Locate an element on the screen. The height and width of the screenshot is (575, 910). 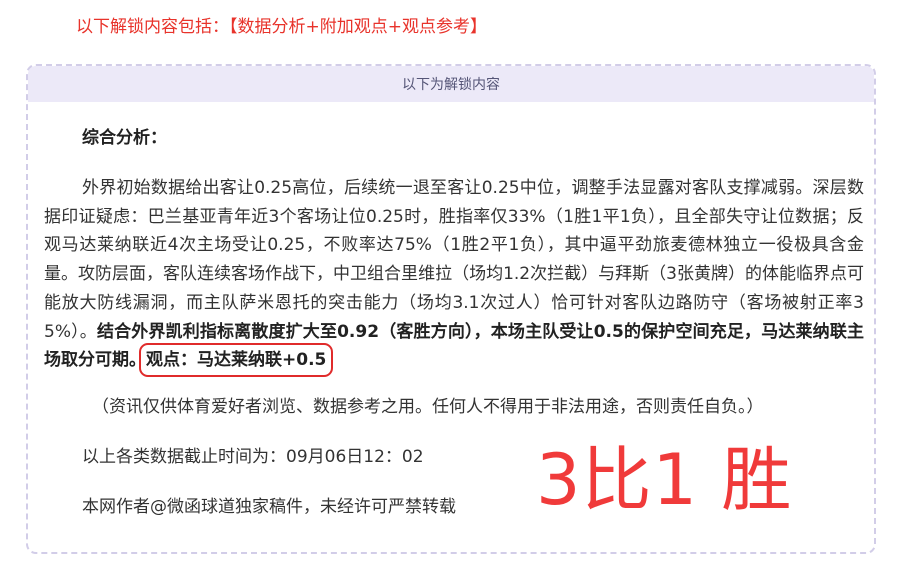
viewpoint-highlight: 观点：马达莱纳联+0.5 is located at coordinates (236, 360).